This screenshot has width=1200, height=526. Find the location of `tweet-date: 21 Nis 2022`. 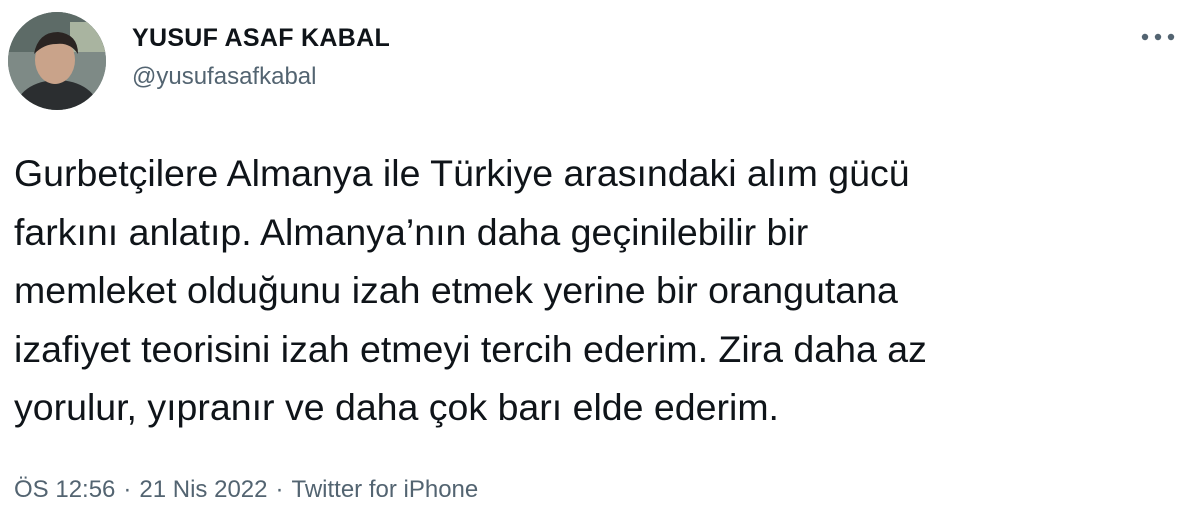

tweet-date: 21 Nis 2022 is located at coordinates (203, 489).